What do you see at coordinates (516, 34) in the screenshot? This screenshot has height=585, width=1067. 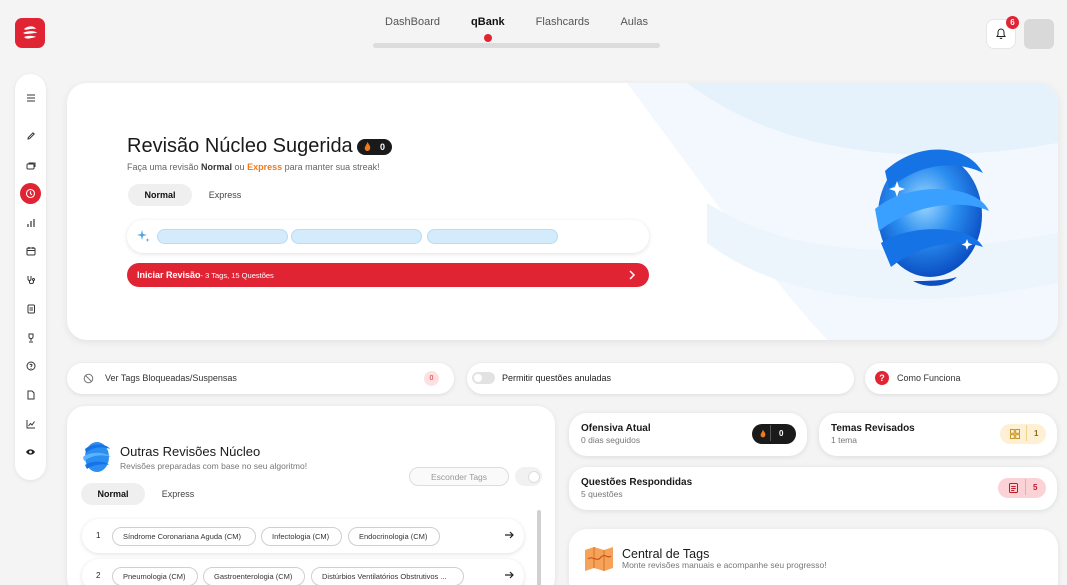 I see `top-navigation: DashBoard qBank Flashcards Aulas` at bounding box center [516, 34].